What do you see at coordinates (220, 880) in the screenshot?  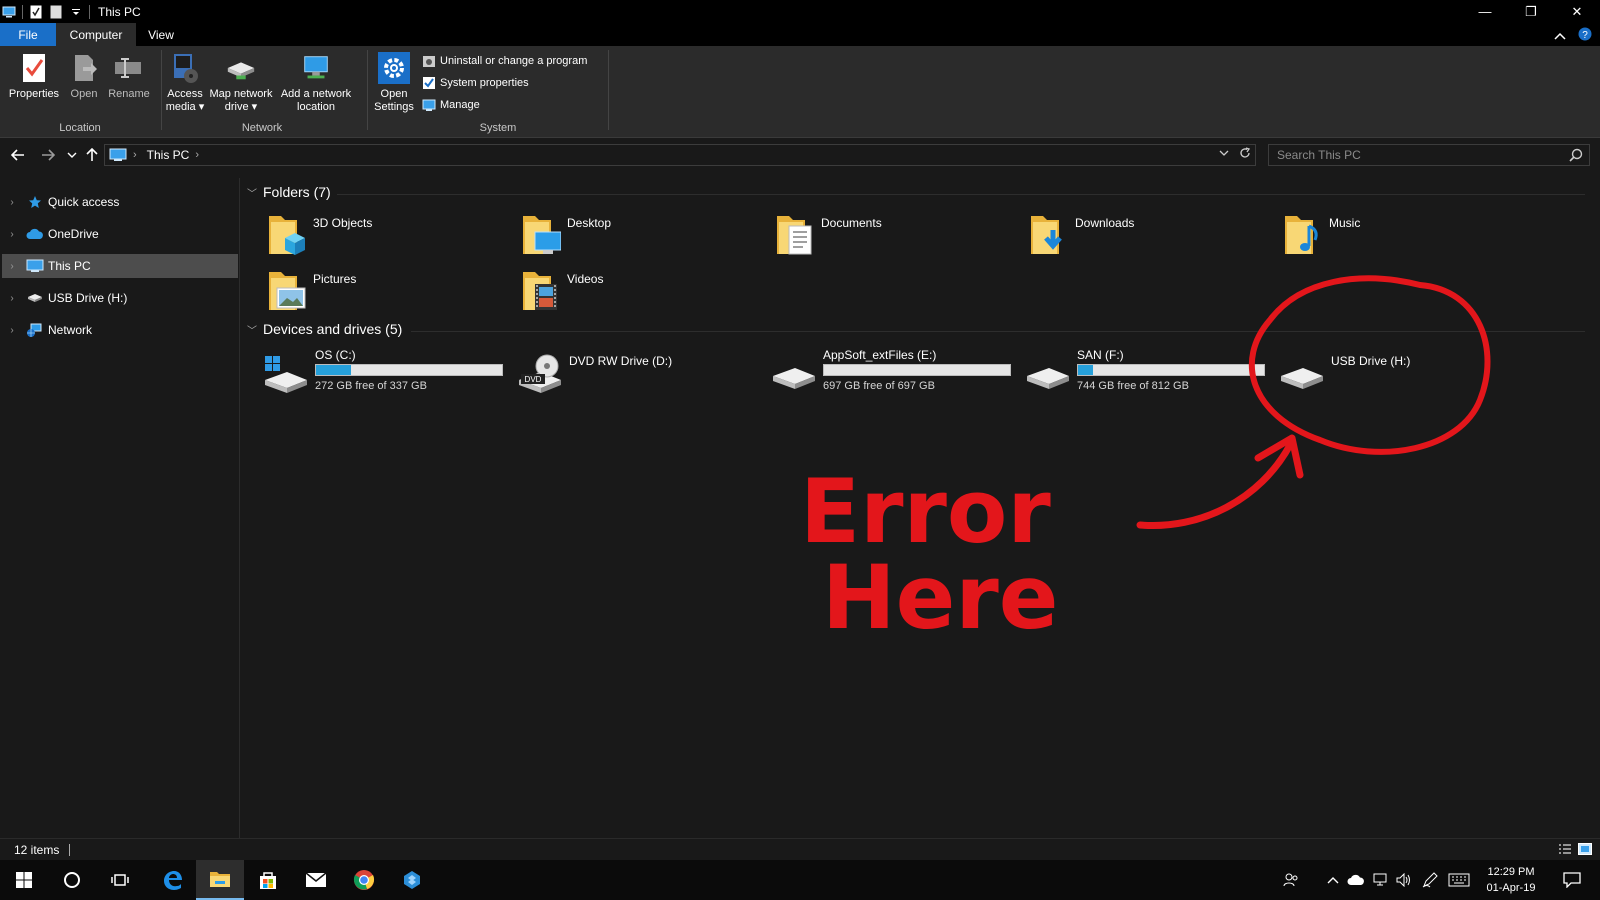 I see `taskbar-file-explorer` at bounding box center [220, 880].